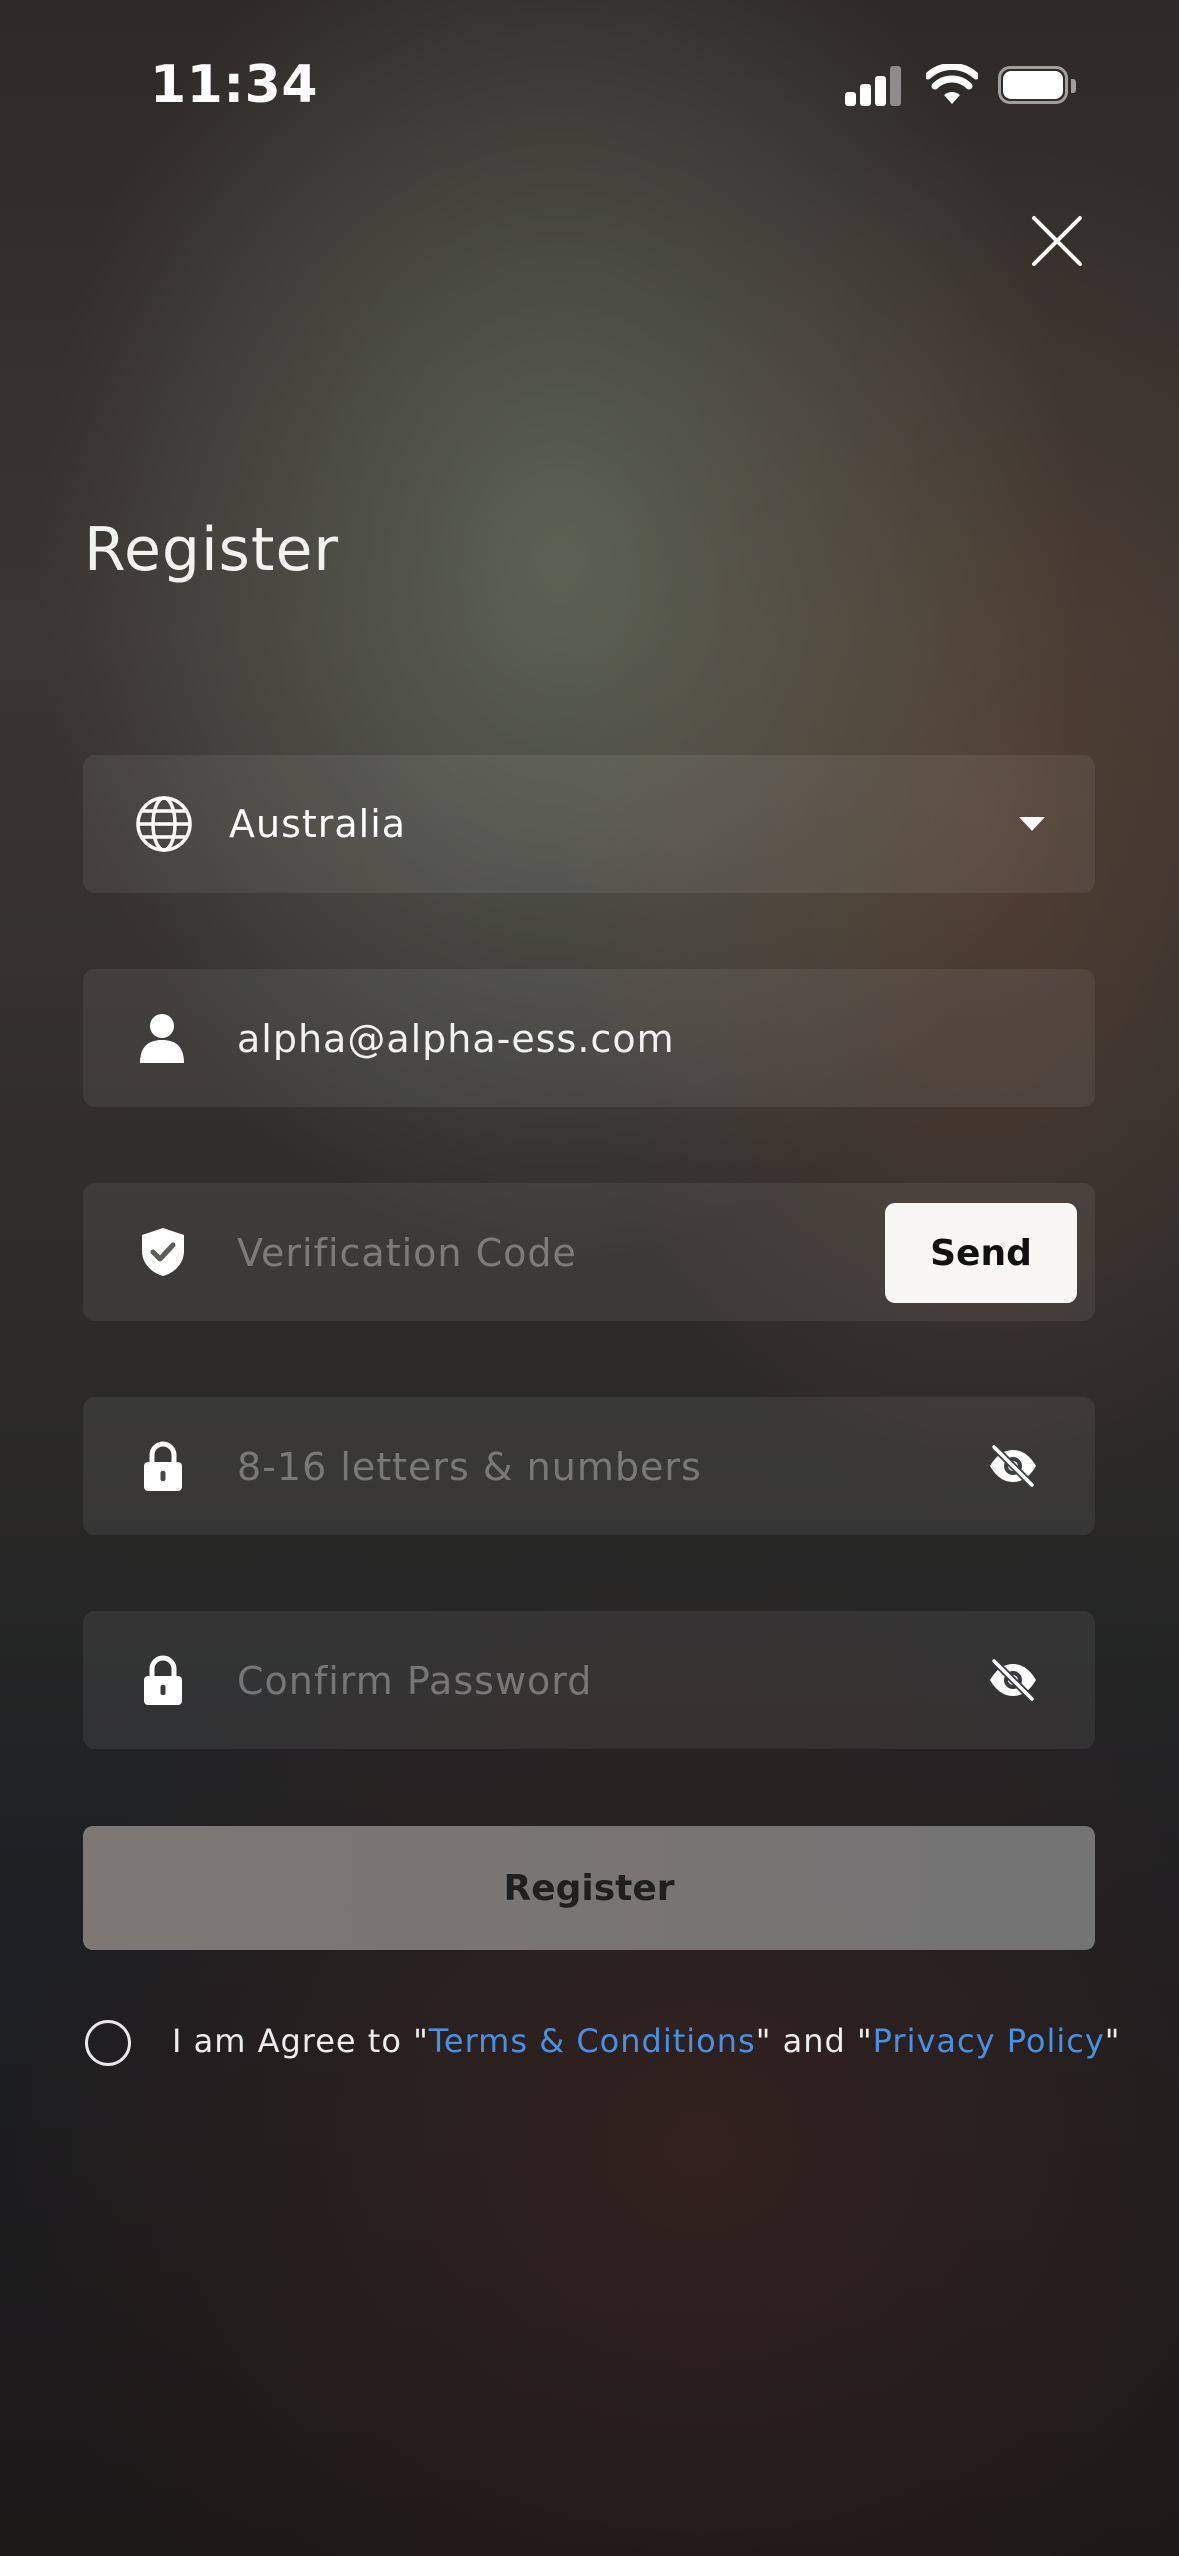  What do you see at coordinates (814, 2041) in the screenshot?
I see `agreement-middle: " and "` at bounding box center [814, 2041].